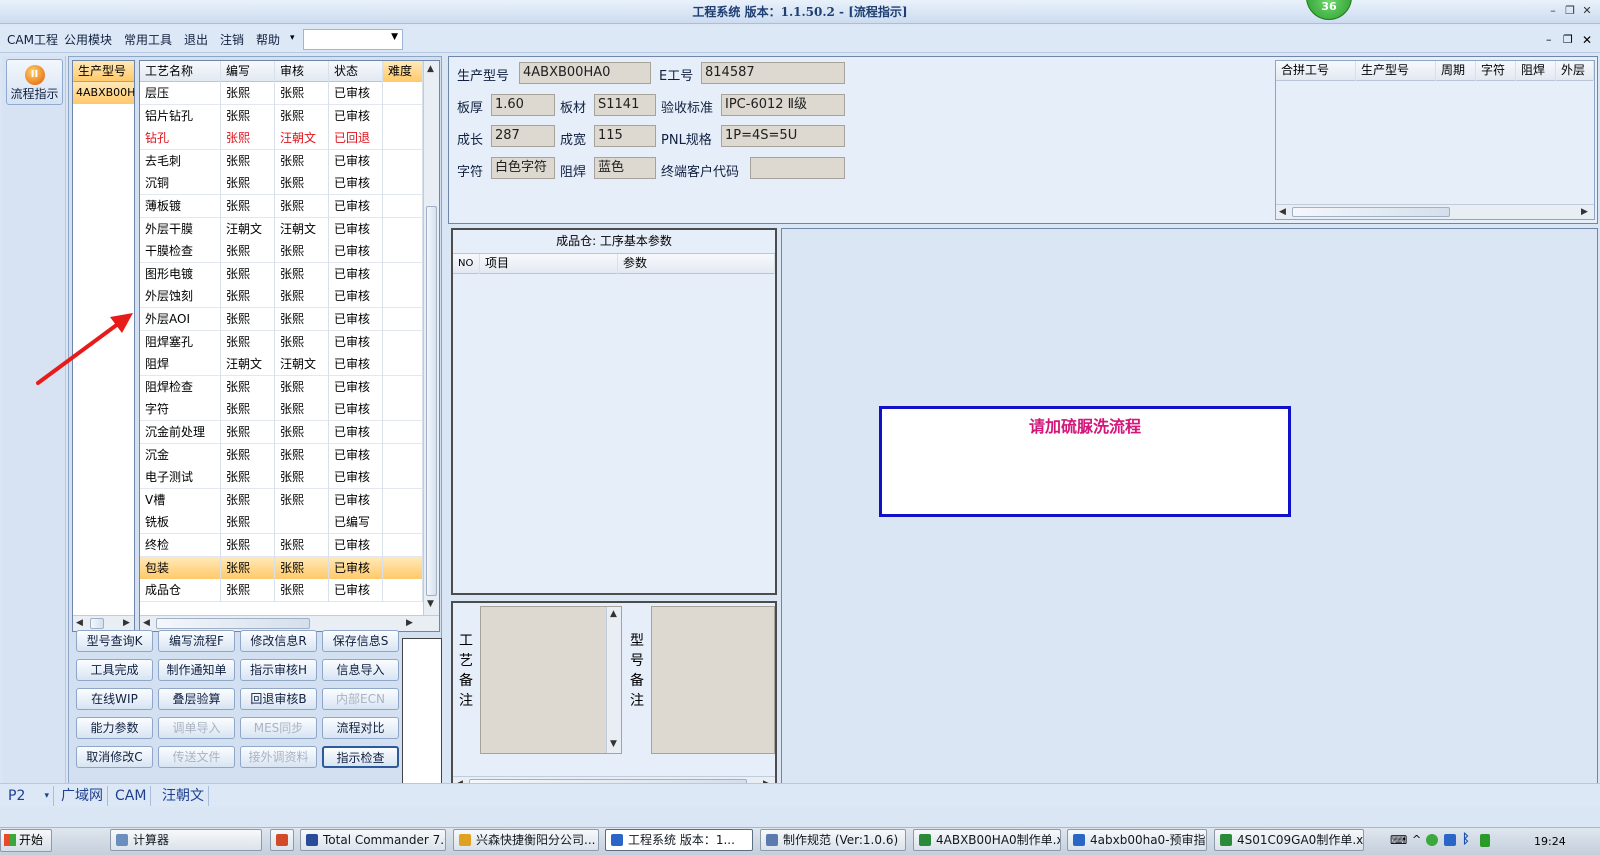 This screenshot has width=1600, height=855. What do you see at coordinates (278, 670) in the screenshot?
I see `action-button: 指示审核H` at bounding box center [278, 670].